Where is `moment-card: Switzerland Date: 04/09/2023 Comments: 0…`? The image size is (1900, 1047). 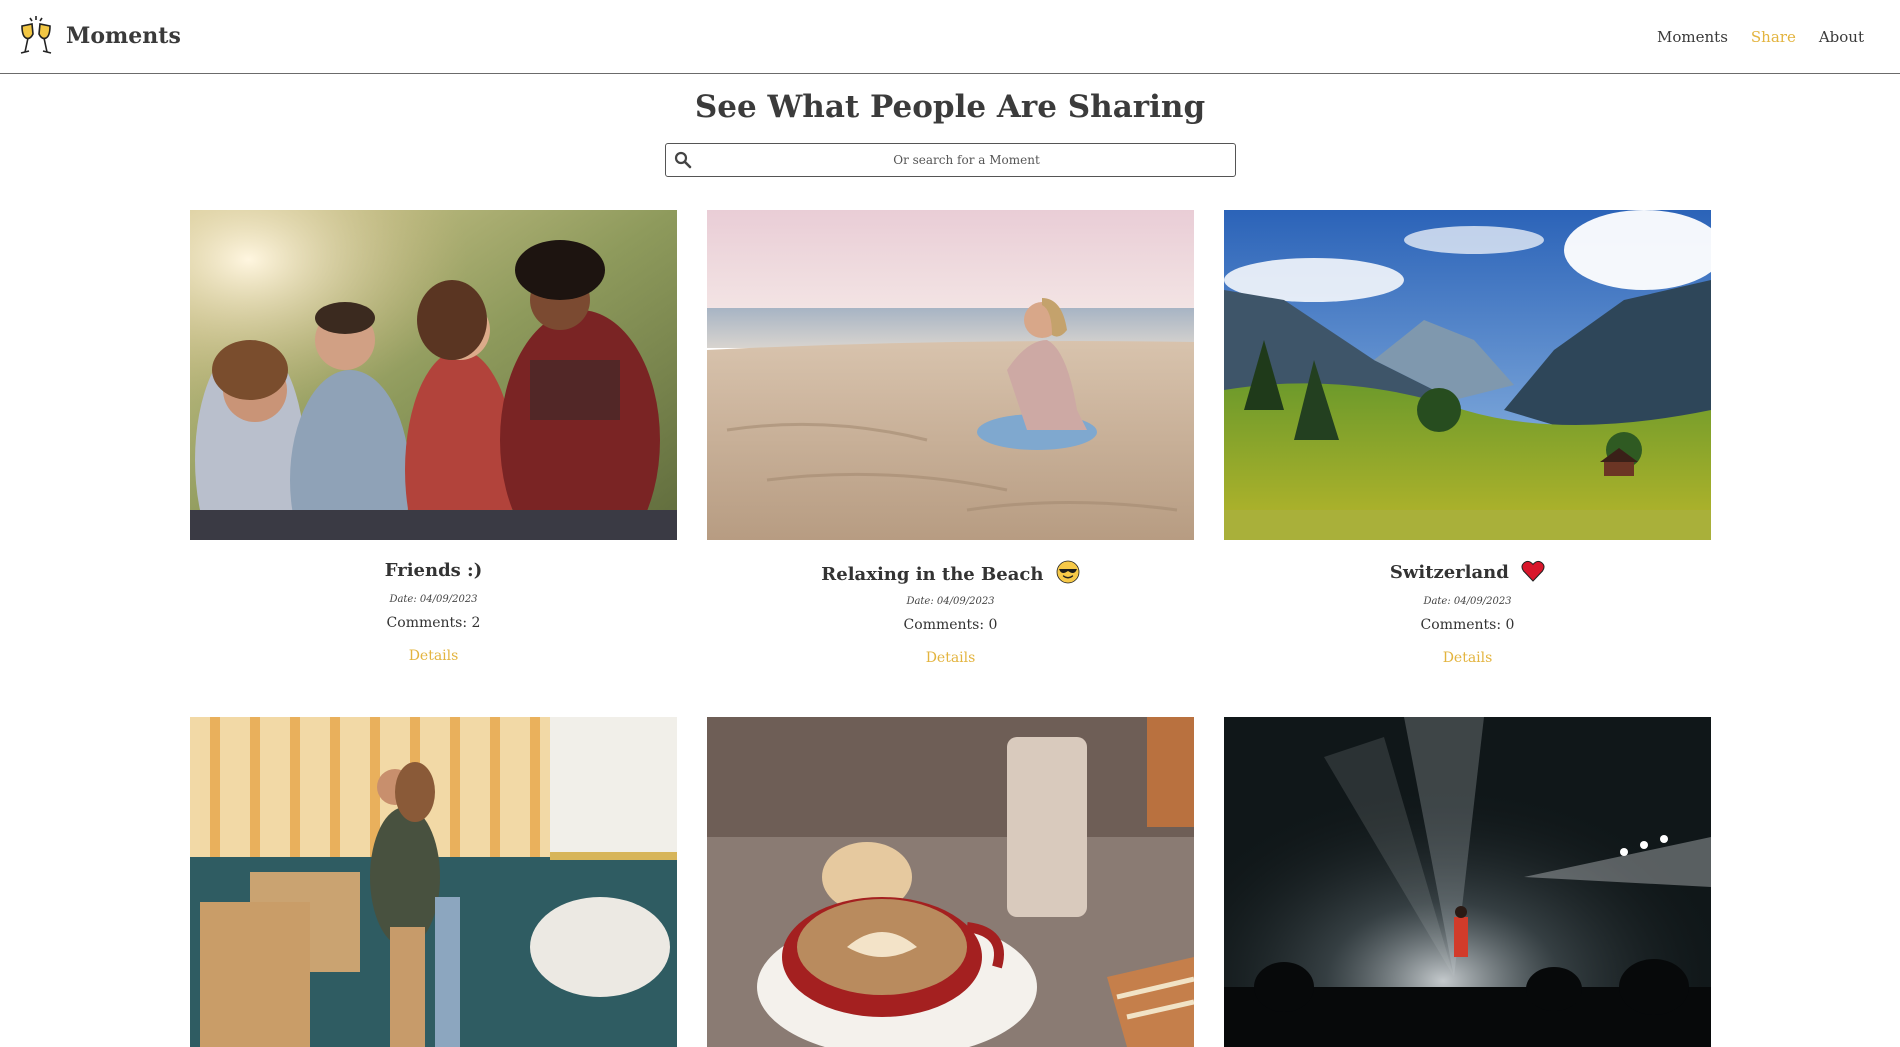 moment-card: Switzerland Date: 04/09/2023 Comments: 0… is located at coordinates (1467, 438).